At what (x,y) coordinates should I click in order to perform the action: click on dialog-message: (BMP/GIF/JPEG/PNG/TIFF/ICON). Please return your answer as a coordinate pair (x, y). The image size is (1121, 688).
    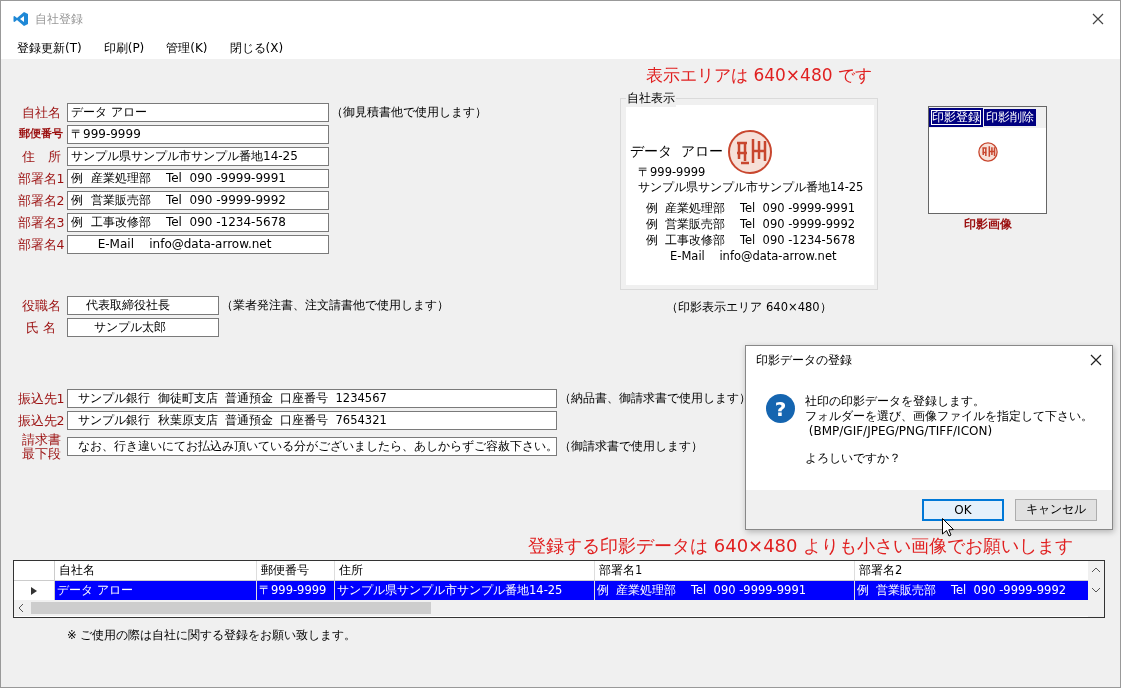
    Looking at the image, I should click on (900, 431).